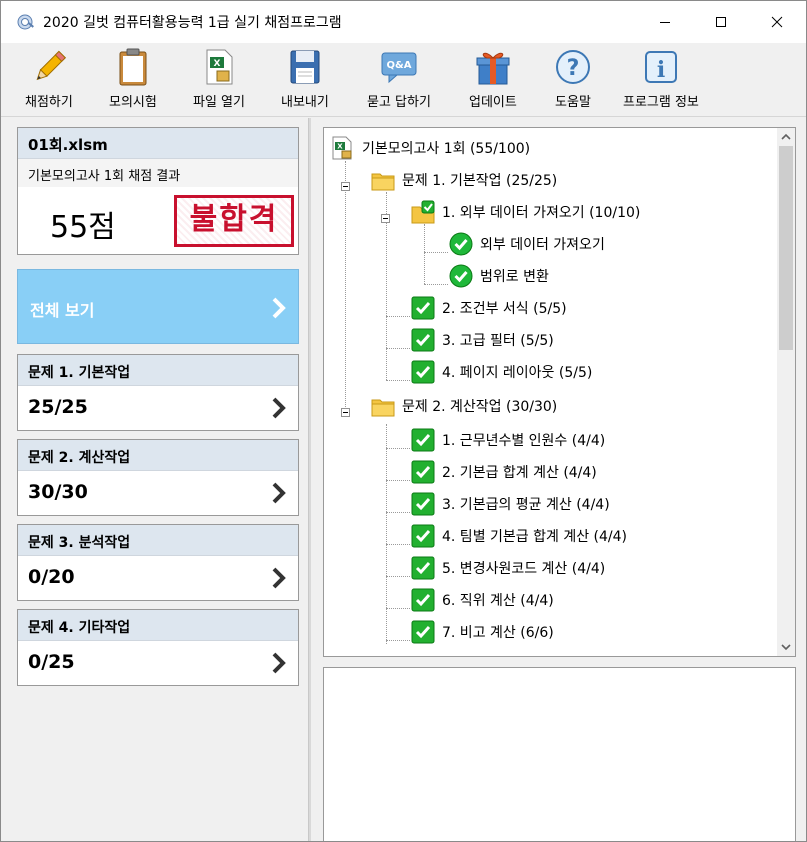 Image resolution: width=807 pixels, height=842 pixels. Describe the element at coordinates (217, 64) in the screenshot. I see `svg-text: X` at that location.